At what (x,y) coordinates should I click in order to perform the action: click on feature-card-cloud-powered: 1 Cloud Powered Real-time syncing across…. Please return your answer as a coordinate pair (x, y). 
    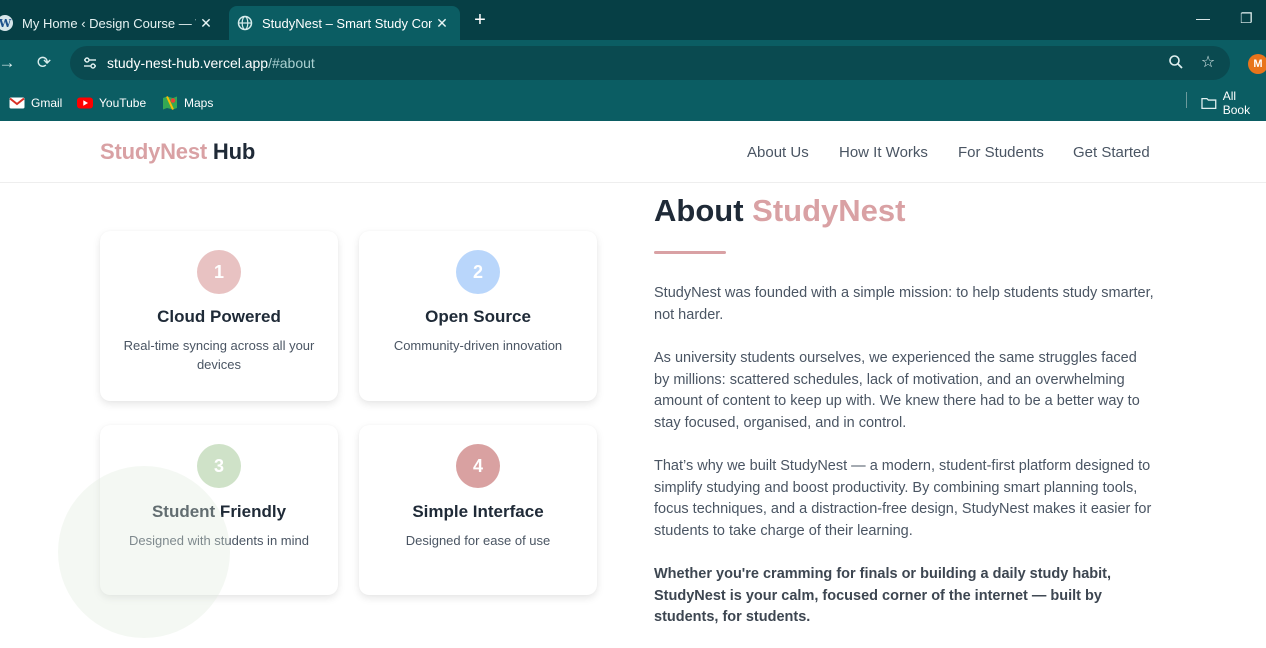
    Looking at the image, I should click on (219, 316).